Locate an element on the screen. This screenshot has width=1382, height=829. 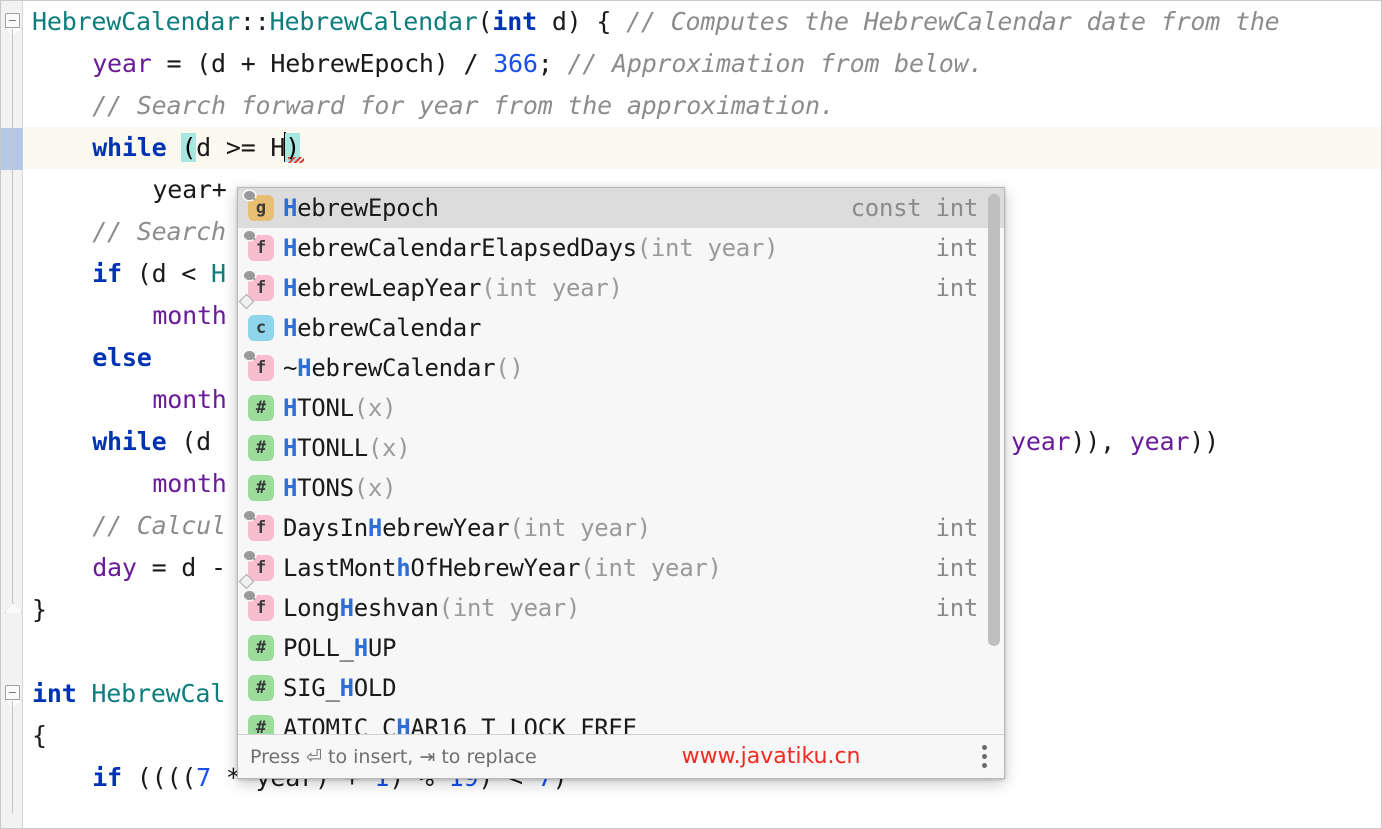
completion-item: f ~HebrewCalendar() is located at coordinates (621, 368).